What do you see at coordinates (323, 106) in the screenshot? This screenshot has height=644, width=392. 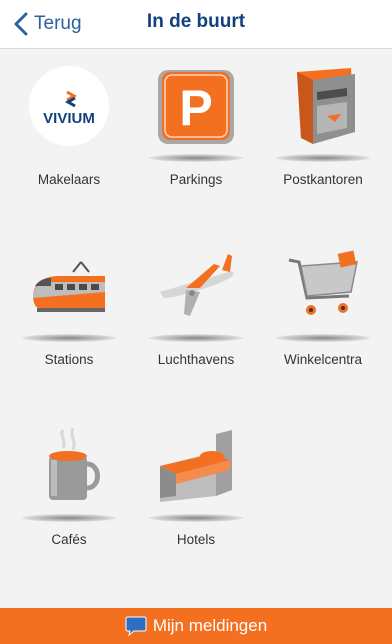 I see `mailbox-icon` at bounding box center [323, 106].